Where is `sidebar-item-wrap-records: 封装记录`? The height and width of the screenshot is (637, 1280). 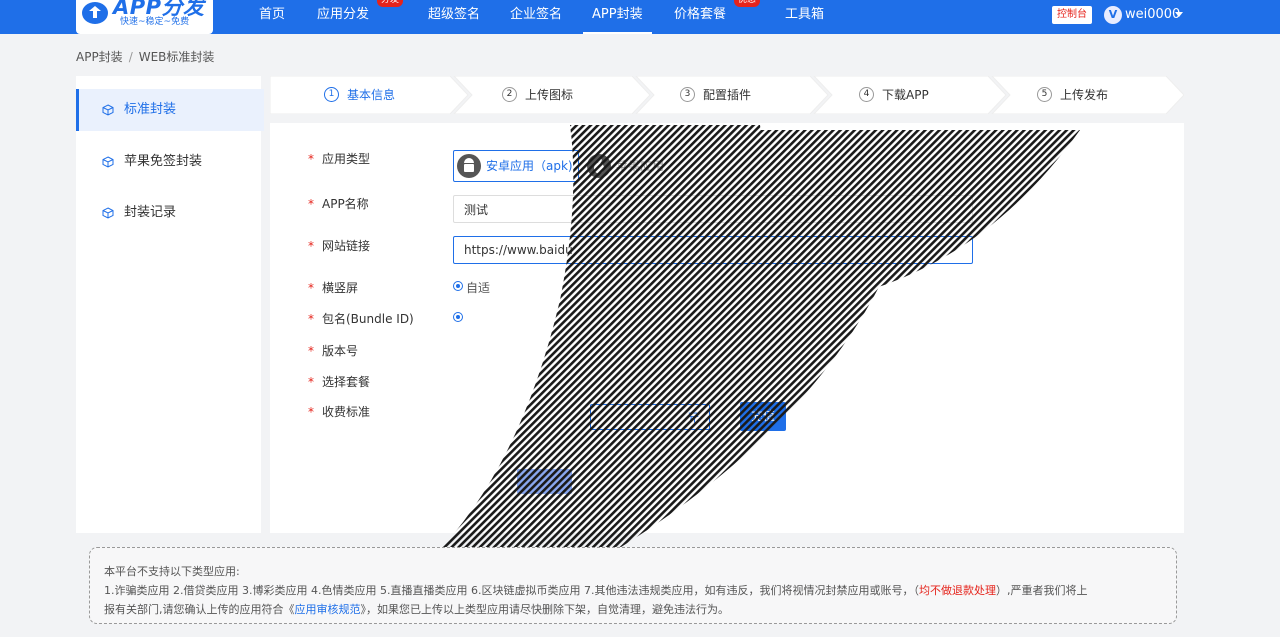
sidebar-item-wrap-records: 封装记录 is located at coordinates (168, 213).